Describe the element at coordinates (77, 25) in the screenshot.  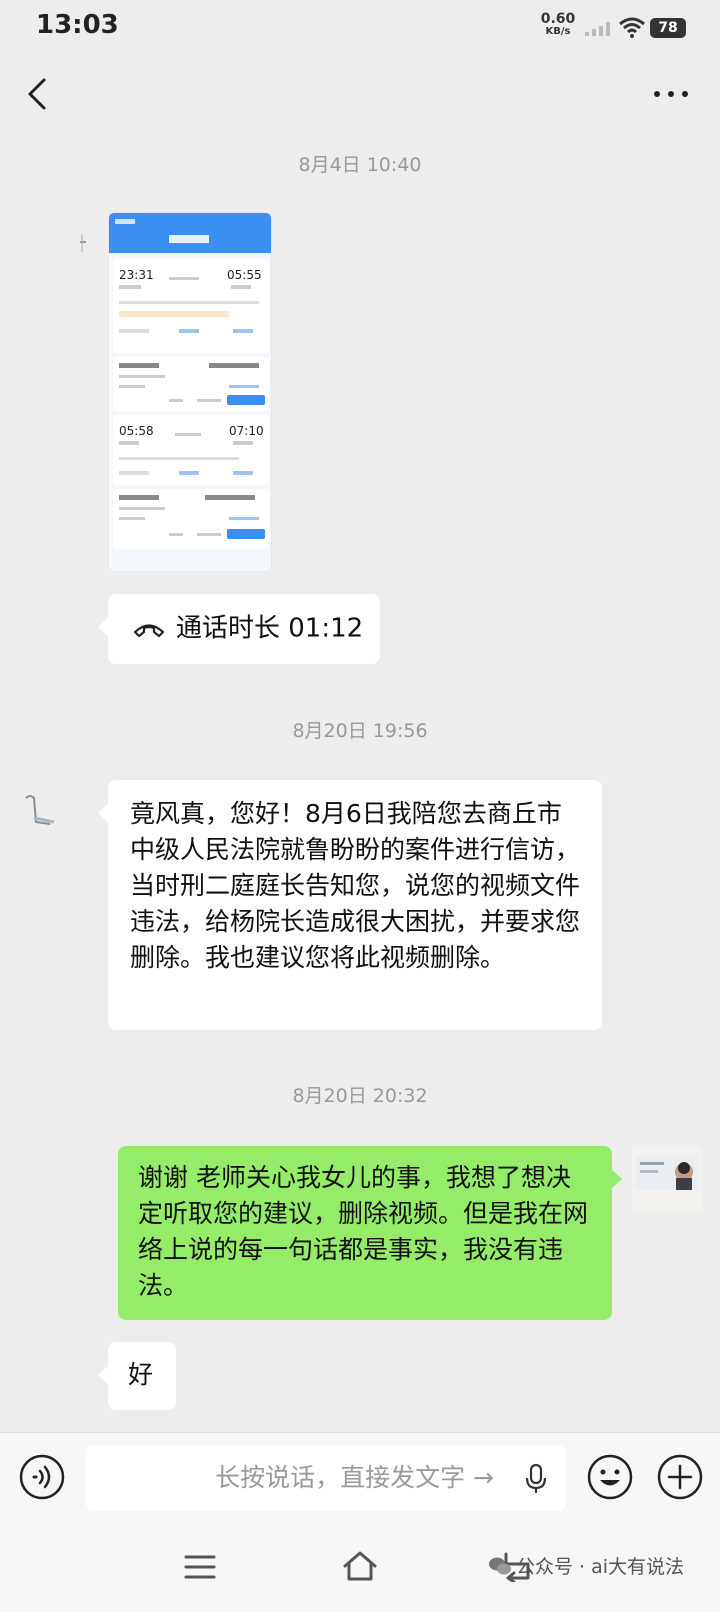
I see `status-time: 13:03` at that location.